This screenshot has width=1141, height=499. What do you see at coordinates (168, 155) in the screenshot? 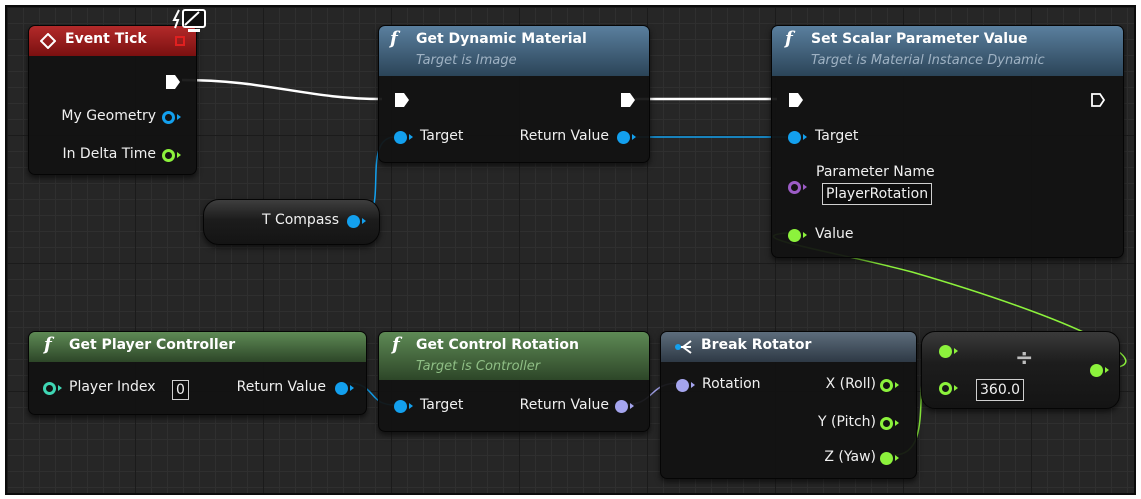
I see `in-delta-time-pin` at bounding box center [168, 155].